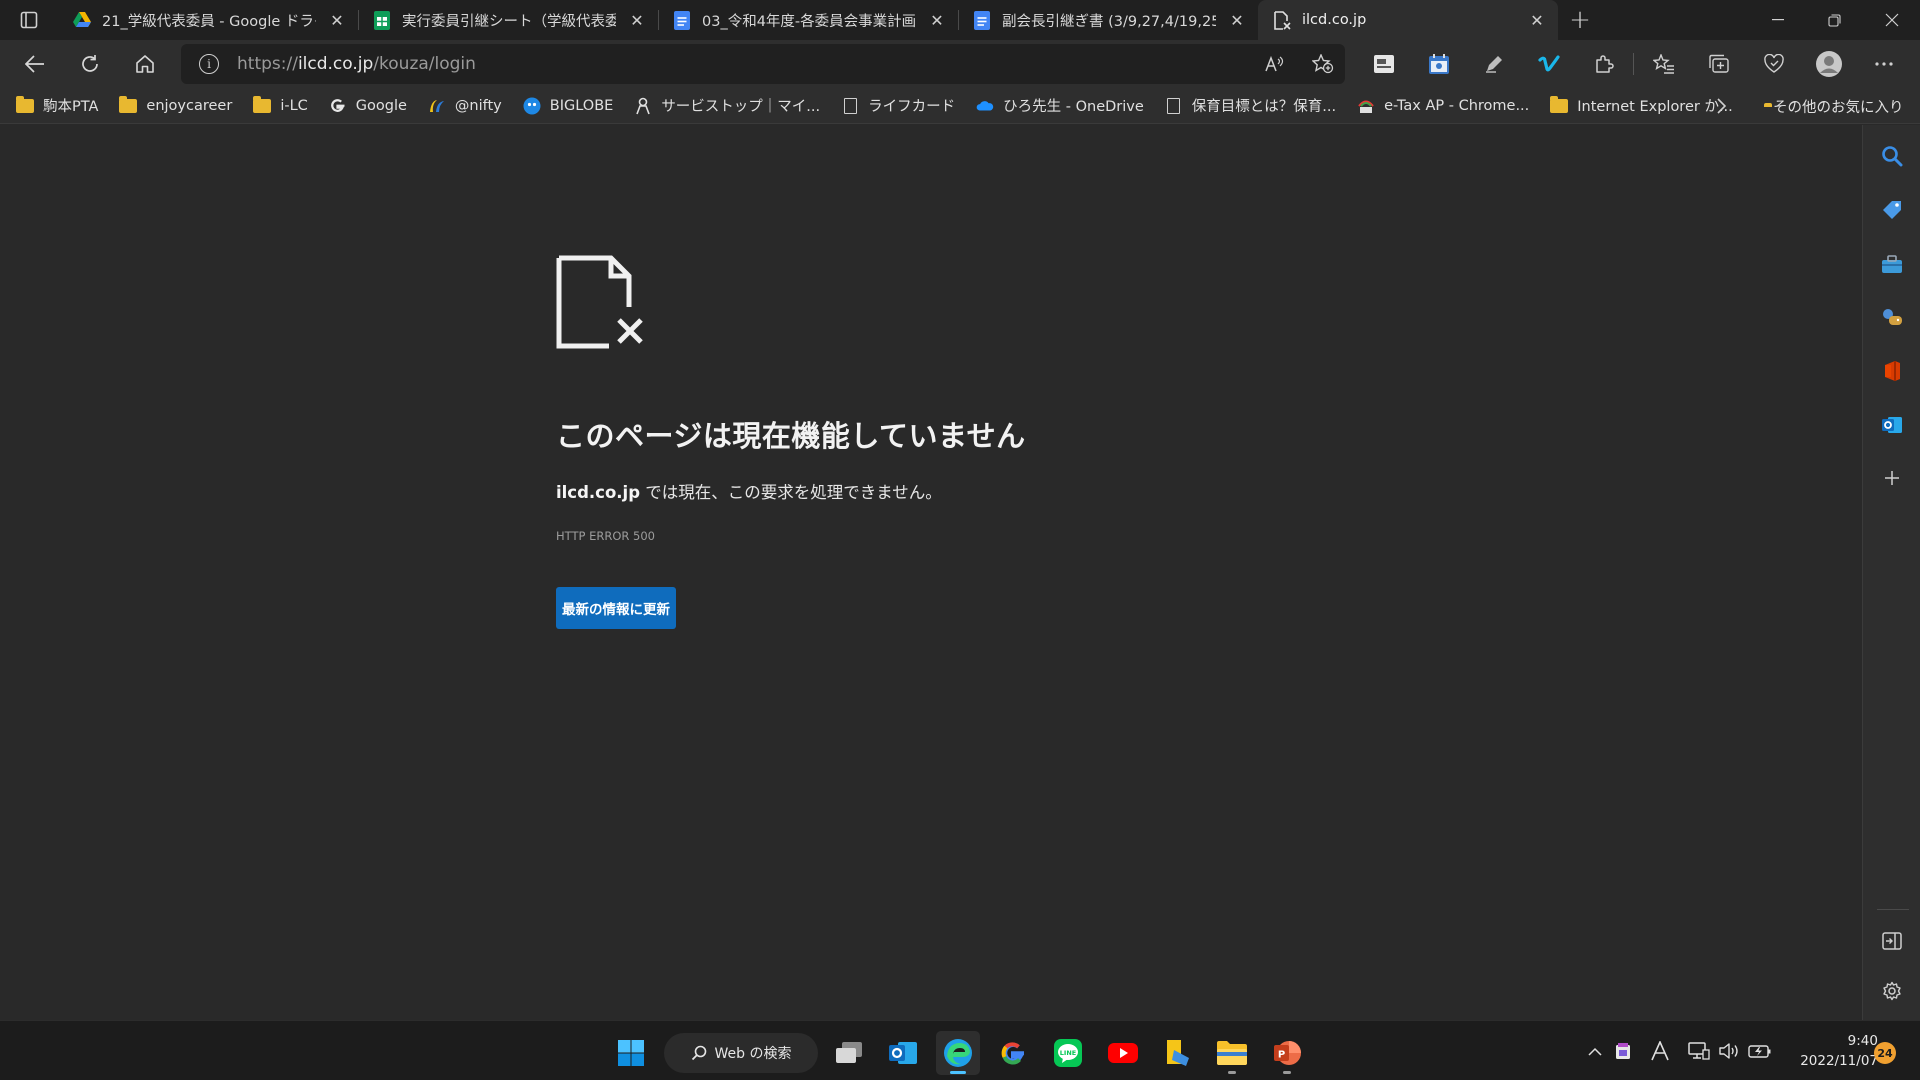 The height and width of the screenshot is (1080, 1920). What do you see at coordinates (1580, 20) in the screenshot?
I see `new-tab-button: +` at bounding box center [1580, 20].